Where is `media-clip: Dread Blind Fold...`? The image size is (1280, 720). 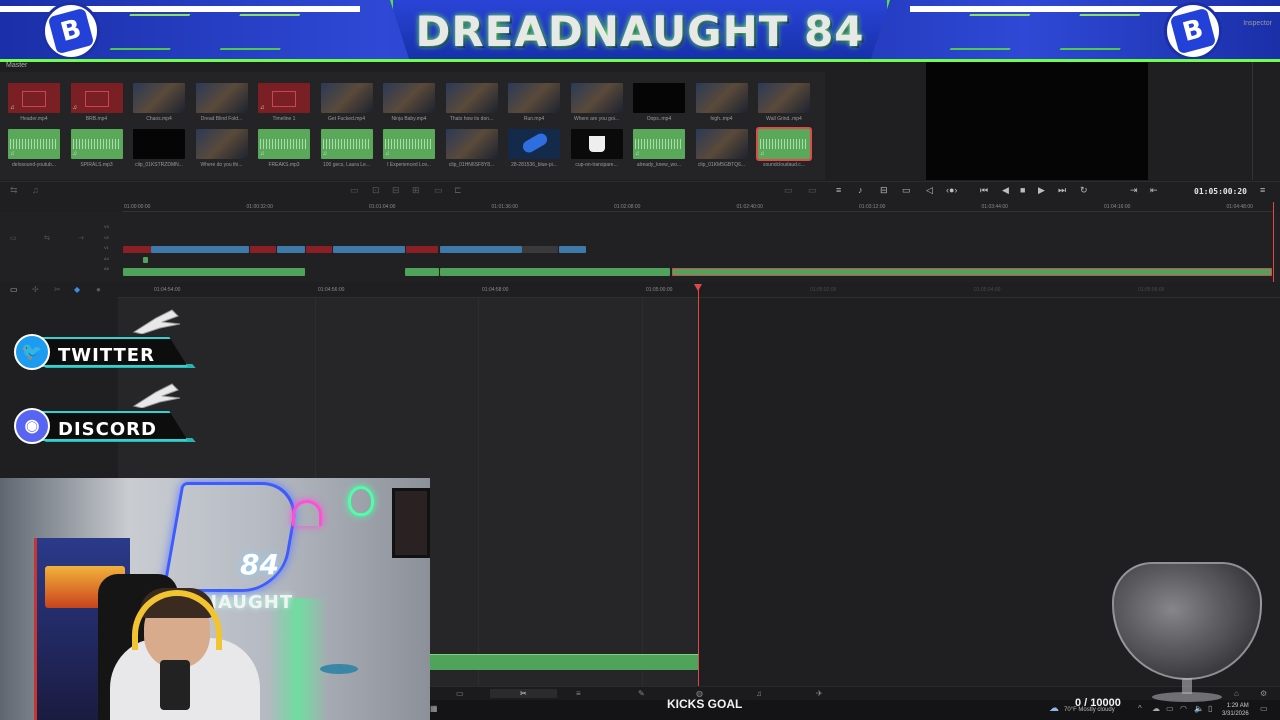
media-clip: Dread Blind Fold... is located at coordinates (221, 102).